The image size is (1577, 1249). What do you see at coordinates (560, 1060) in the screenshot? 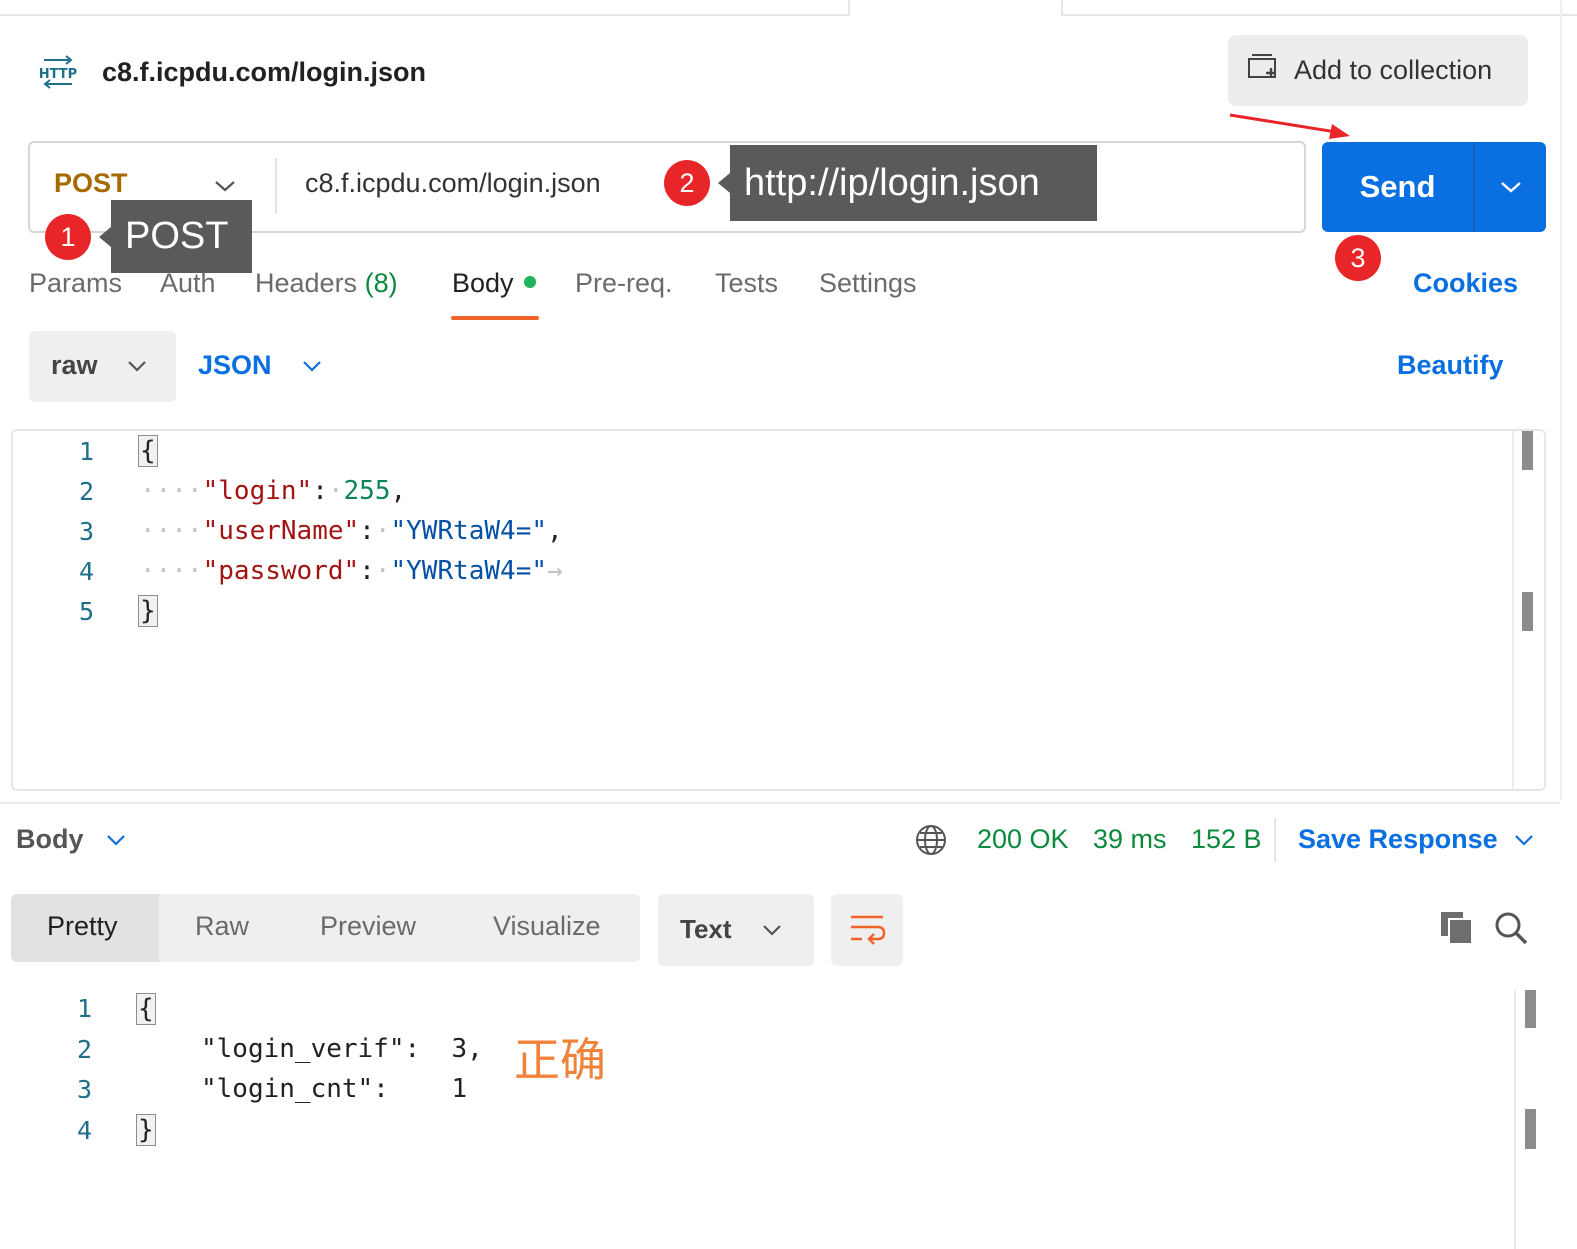
I see `annotation-correct-note: 正确` at bounding box center [560, 1060].